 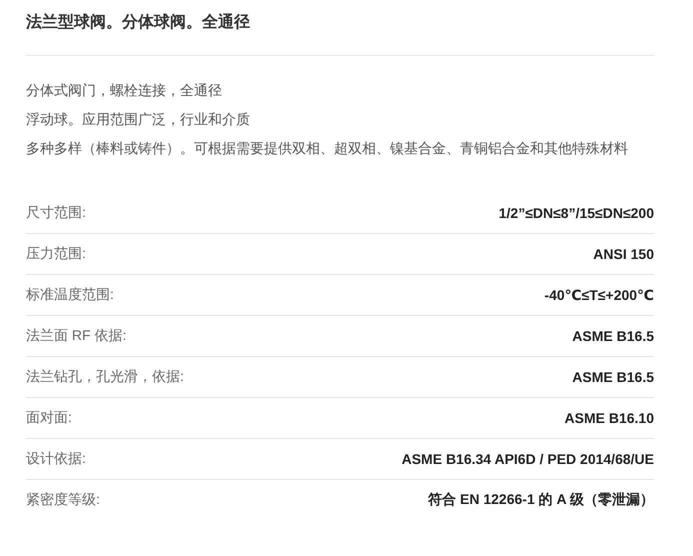 What do you see at coordinates (576, 213) in the screenshot?
I see `spec-value: 1/2”≤DN≤8”/15≤DN≤200` at bounding box center [576, 213].